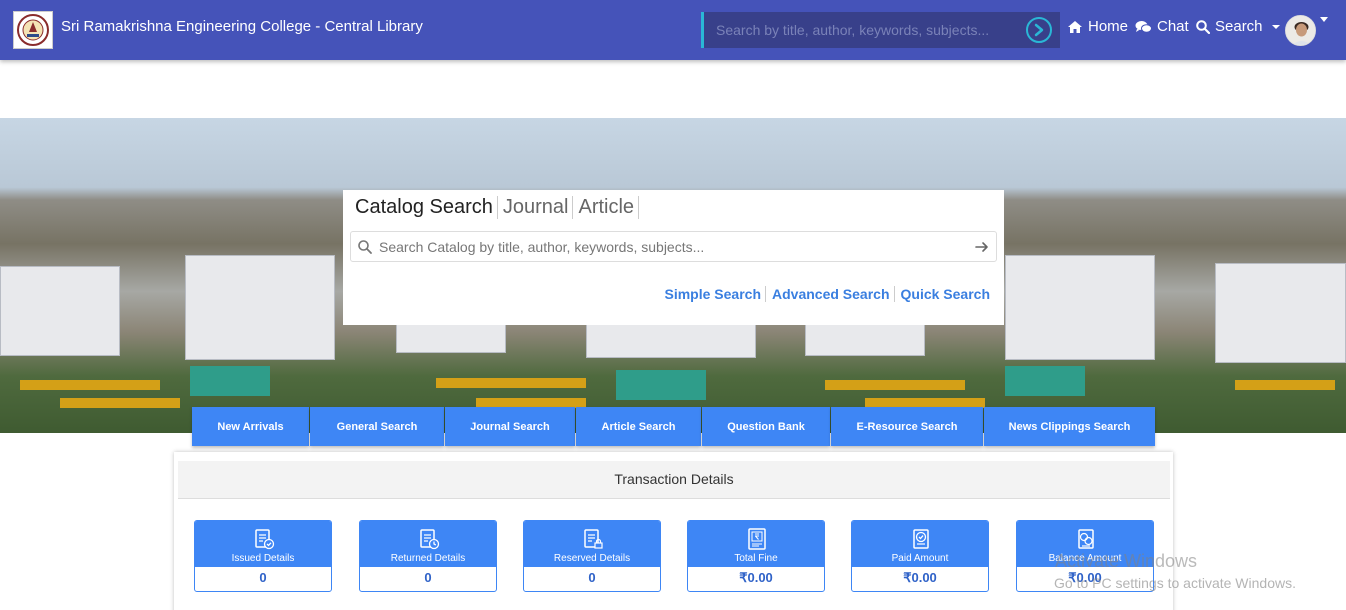  Describe the element at coordinates (609, 207) in the screenshot. I see `tab-article: Article` at that location.